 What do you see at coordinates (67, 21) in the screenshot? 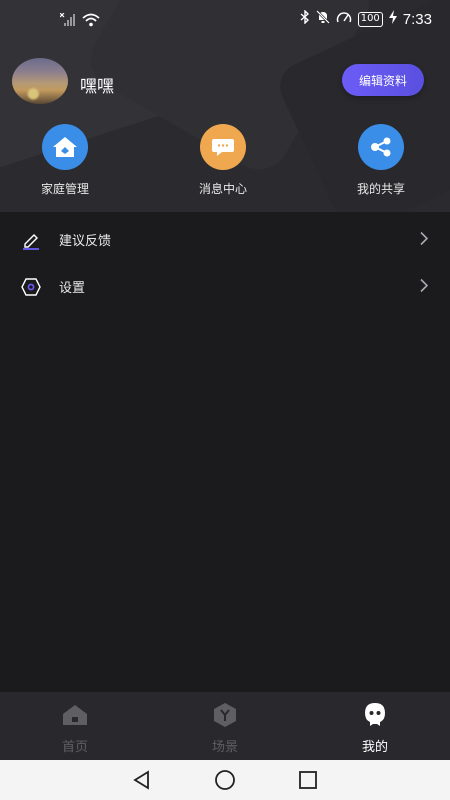
I see `no-signal-icon` at bounding box center [67, 21].